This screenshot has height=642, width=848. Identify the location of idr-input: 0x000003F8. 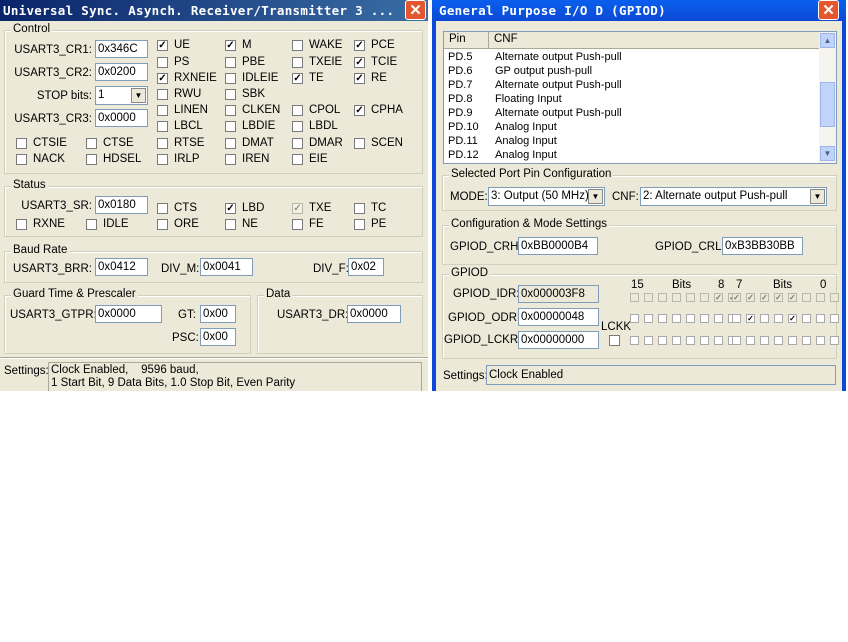
(558, 294).